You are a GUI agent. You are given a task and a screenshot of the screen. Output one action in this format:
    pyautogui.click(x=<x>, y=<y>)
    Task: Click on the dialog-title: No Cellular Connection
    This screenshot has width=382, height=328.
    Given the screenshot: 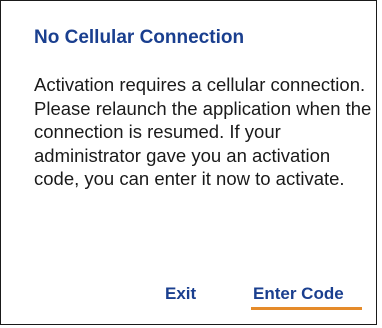 What is the action you would take?
    pyautogui.click(x=139, y=37)
    